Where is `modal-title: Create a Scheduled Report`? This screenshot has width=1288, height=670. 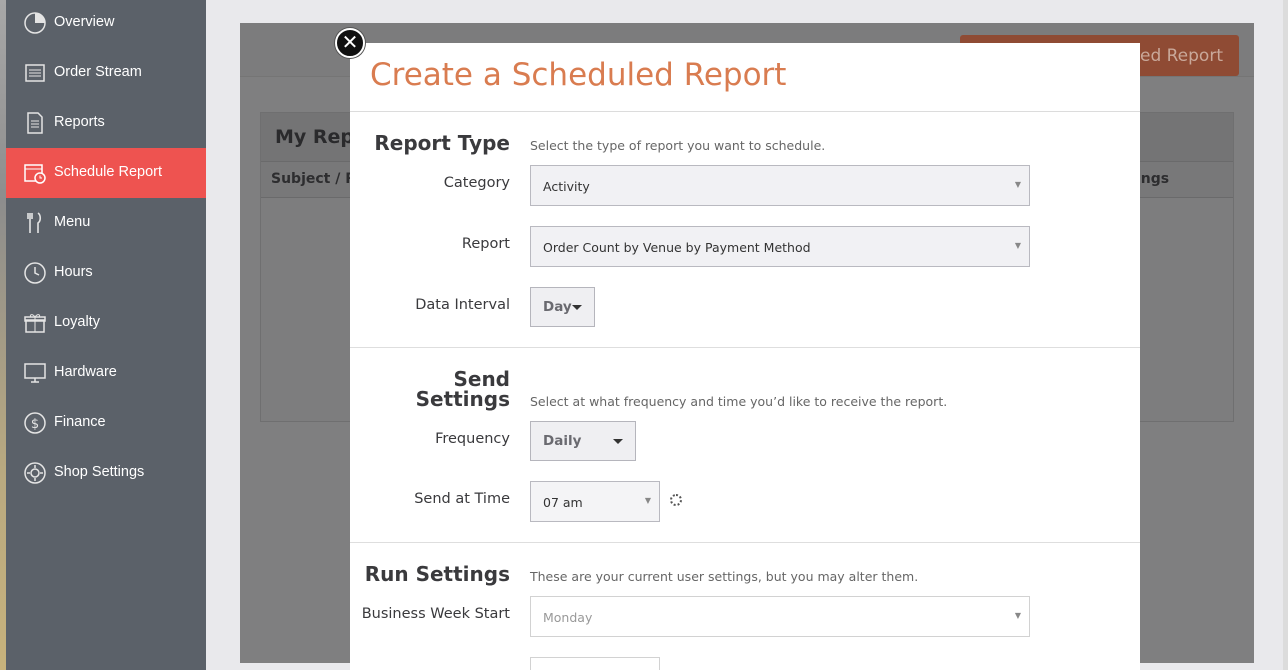
modal-title: Create a Scheduled Report is located at coordinates (578, 75).